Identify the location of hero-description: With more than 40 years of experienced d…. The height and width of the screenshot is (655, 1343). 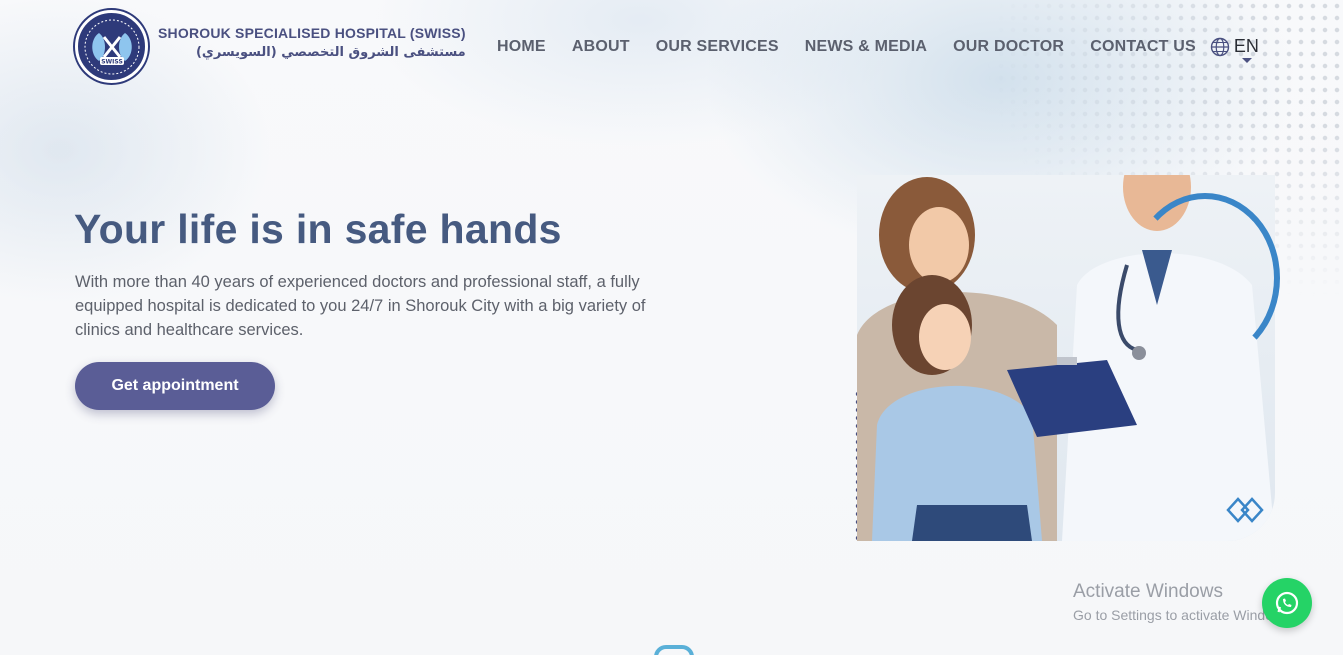
(360, 306).